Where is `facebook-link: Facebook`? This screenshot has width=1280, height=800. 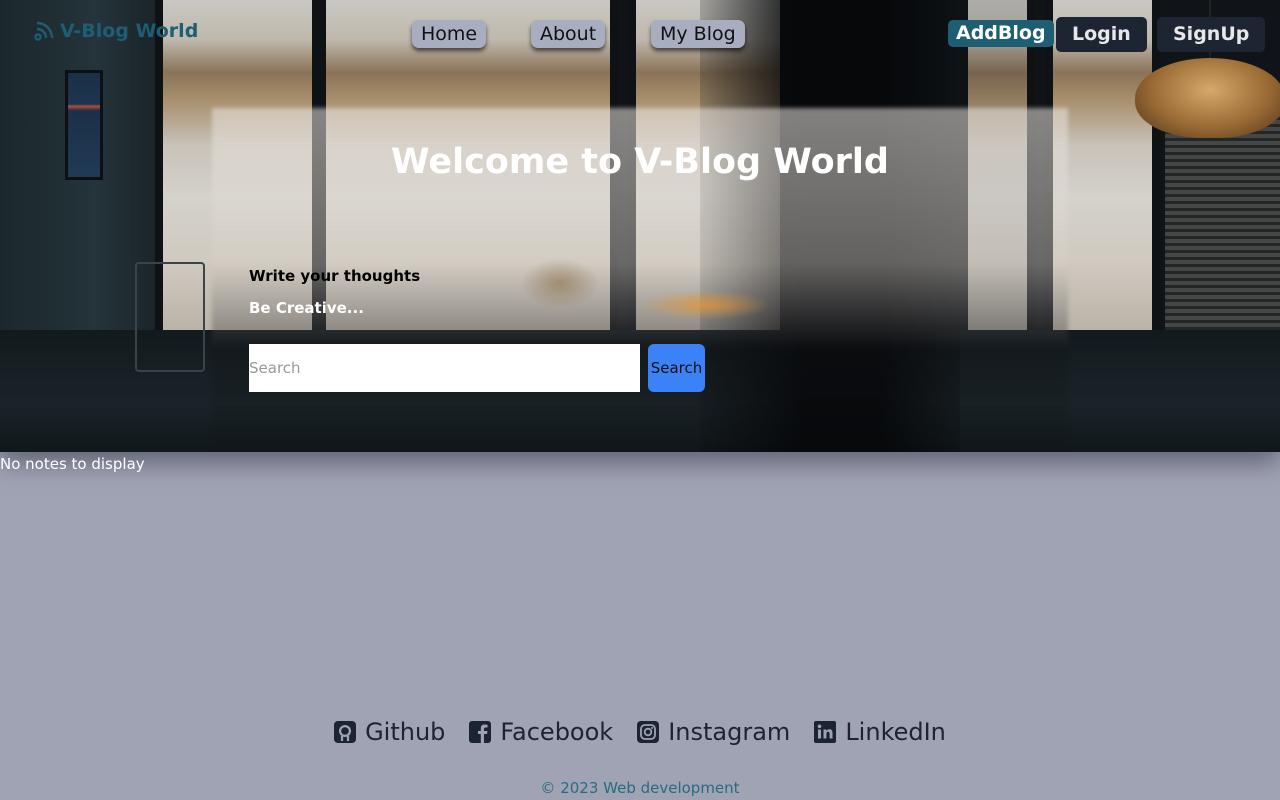 facebook-link: Facebook is located at coordinates (541, 732).